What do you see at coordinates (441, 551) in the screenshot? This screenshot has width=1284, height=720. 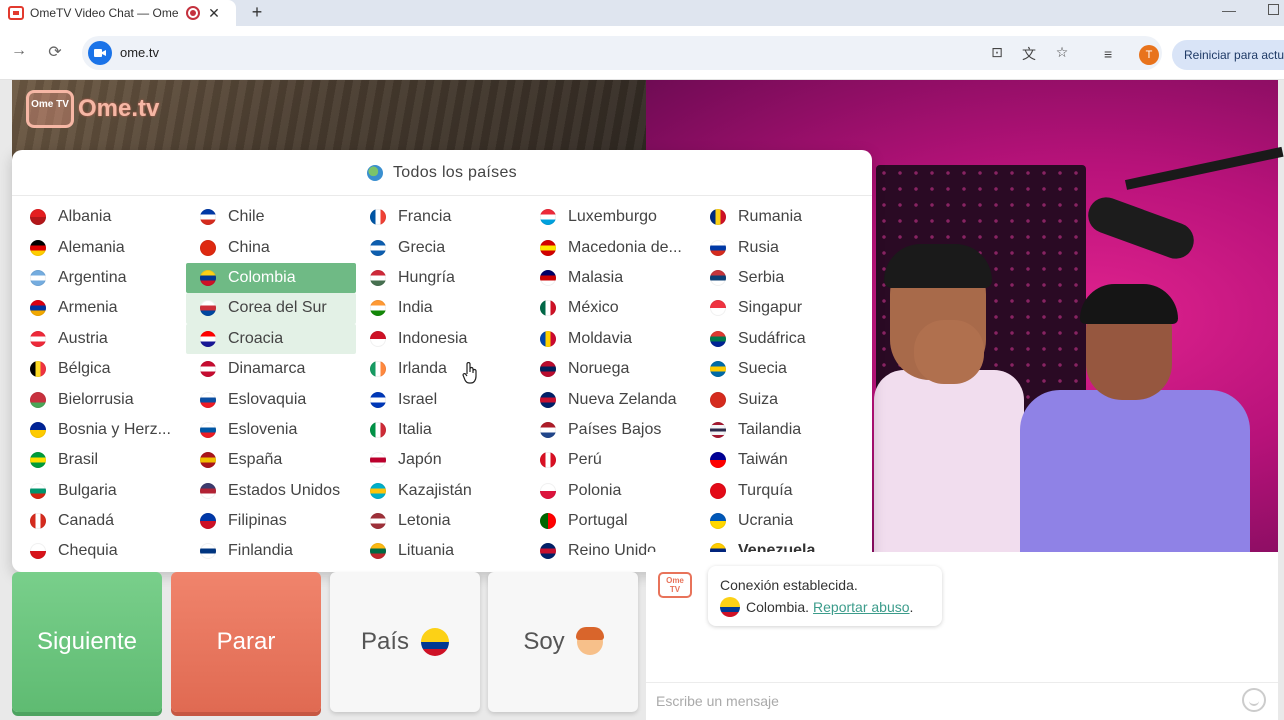 I see `country-option: Lituania` at bounding box center [441, 551].